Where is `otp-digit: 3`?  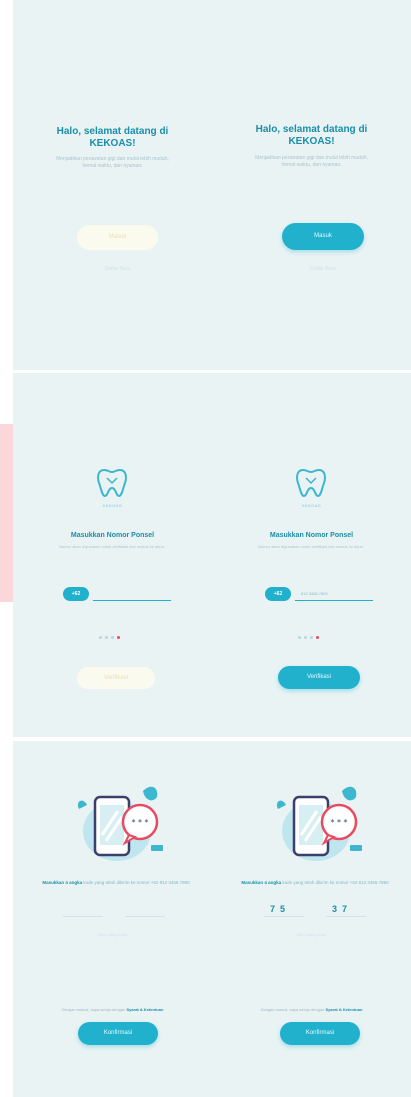 otp-digit: 3 is located at coordinates (337, 909).